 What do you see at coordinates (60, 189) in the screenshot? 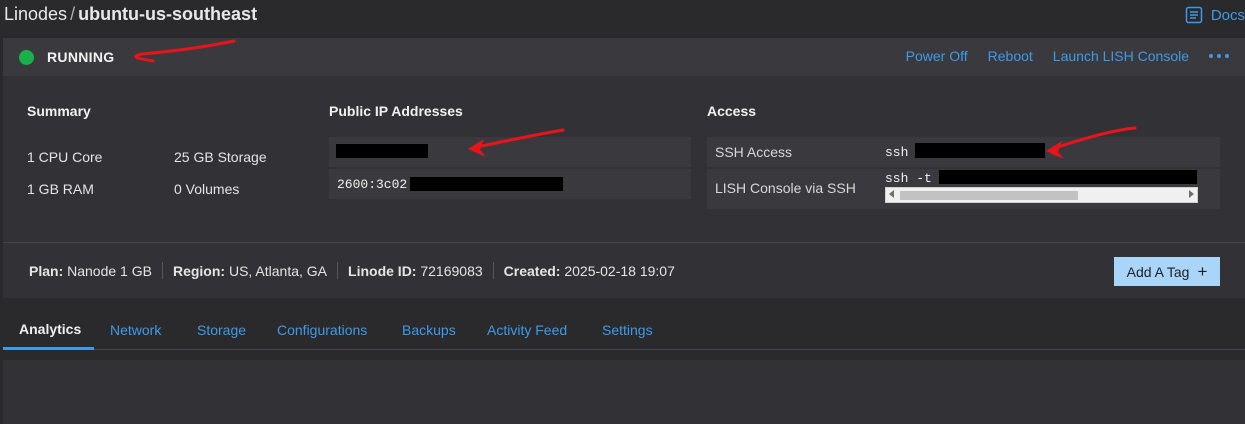
I see `ram-size: 1 GB RAM` at bounding box center [60, 189].